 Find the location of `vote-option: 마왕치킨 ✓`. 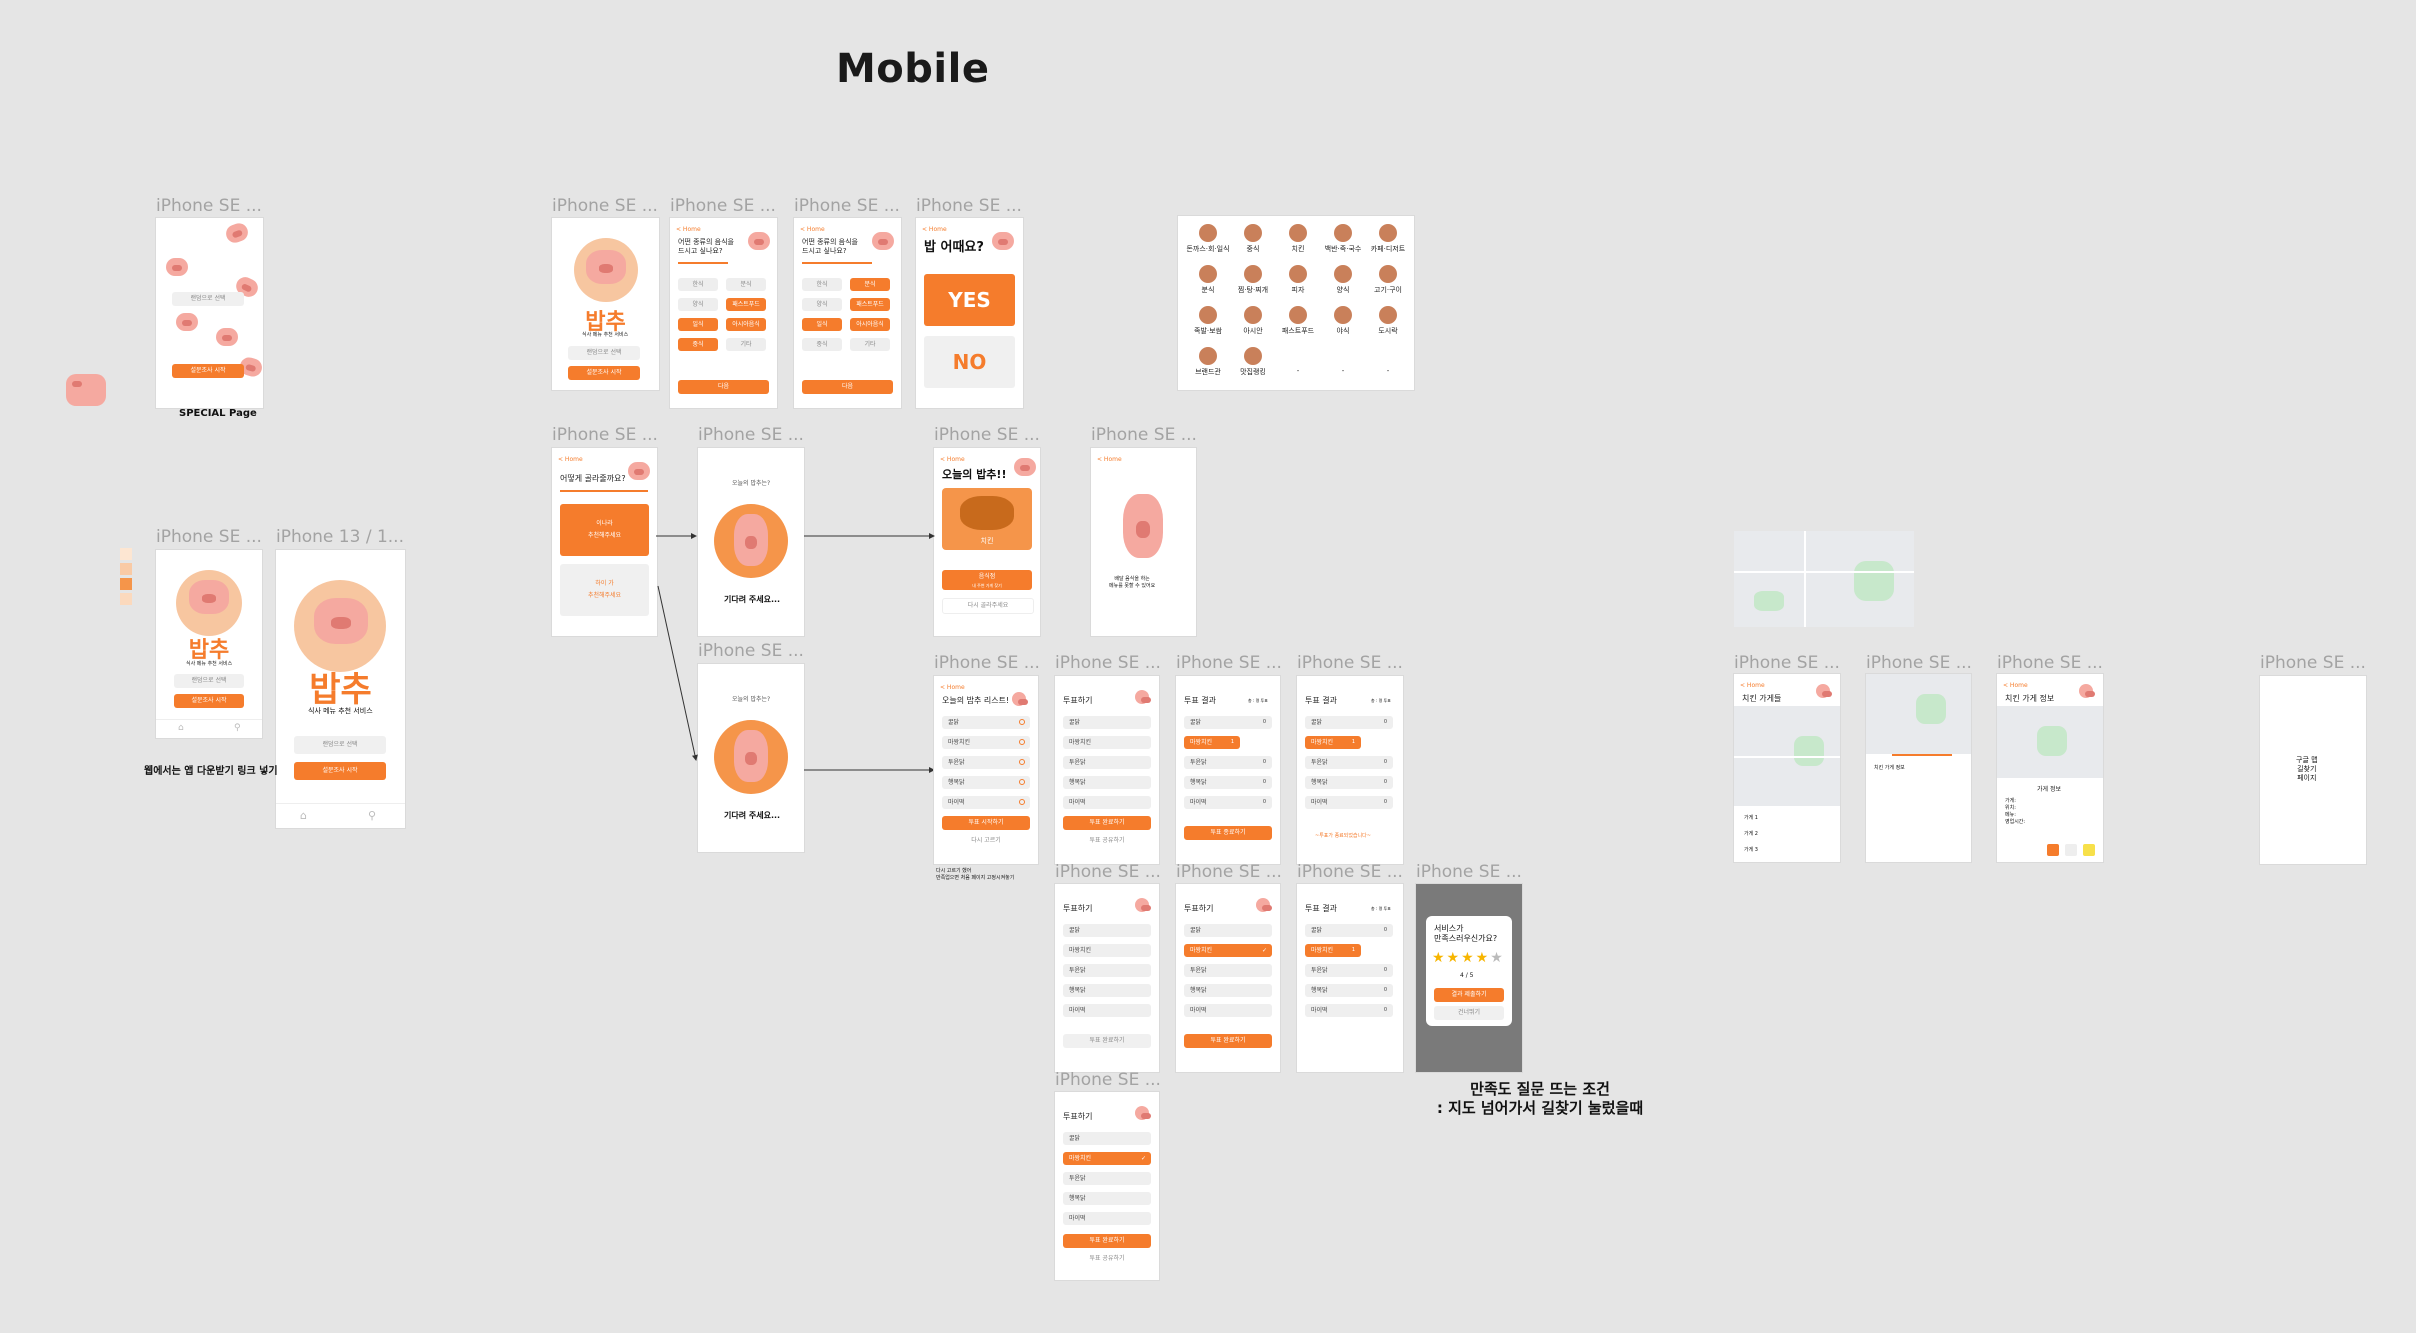

vote-option: 마왕치킨 ✓ is located at coordinates (1228, 950).